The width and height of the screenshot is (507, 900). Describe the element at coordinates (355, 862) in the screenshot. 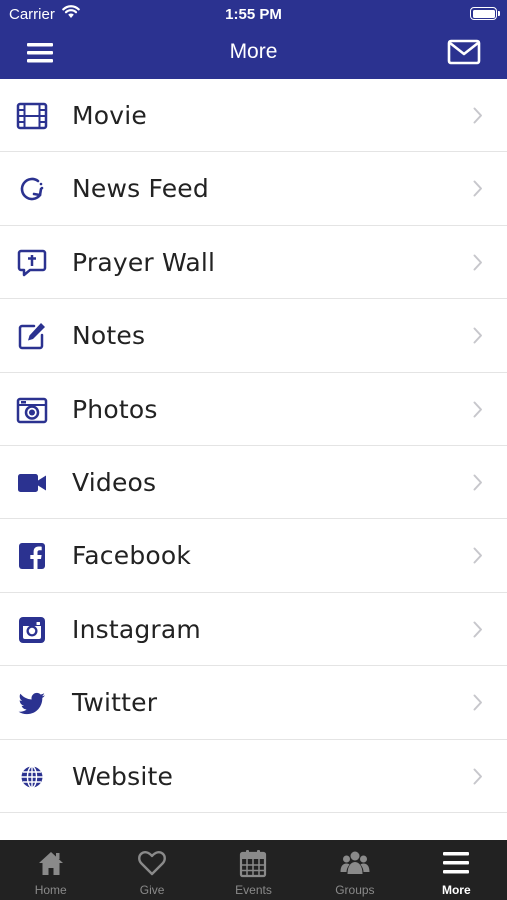

I see `groups-icon` at that location.